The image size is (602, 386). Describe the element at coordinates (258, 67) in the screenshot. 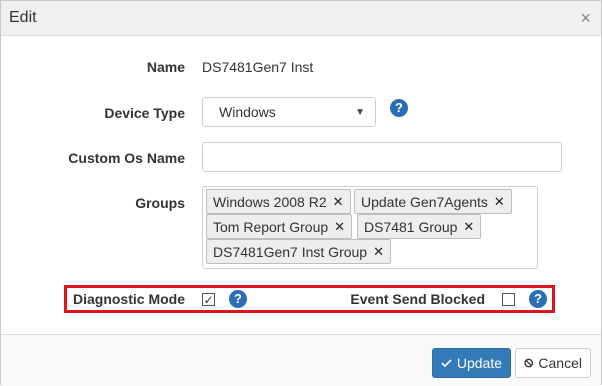

I see `name-value: DS7481Gen7 Inst` at that location.